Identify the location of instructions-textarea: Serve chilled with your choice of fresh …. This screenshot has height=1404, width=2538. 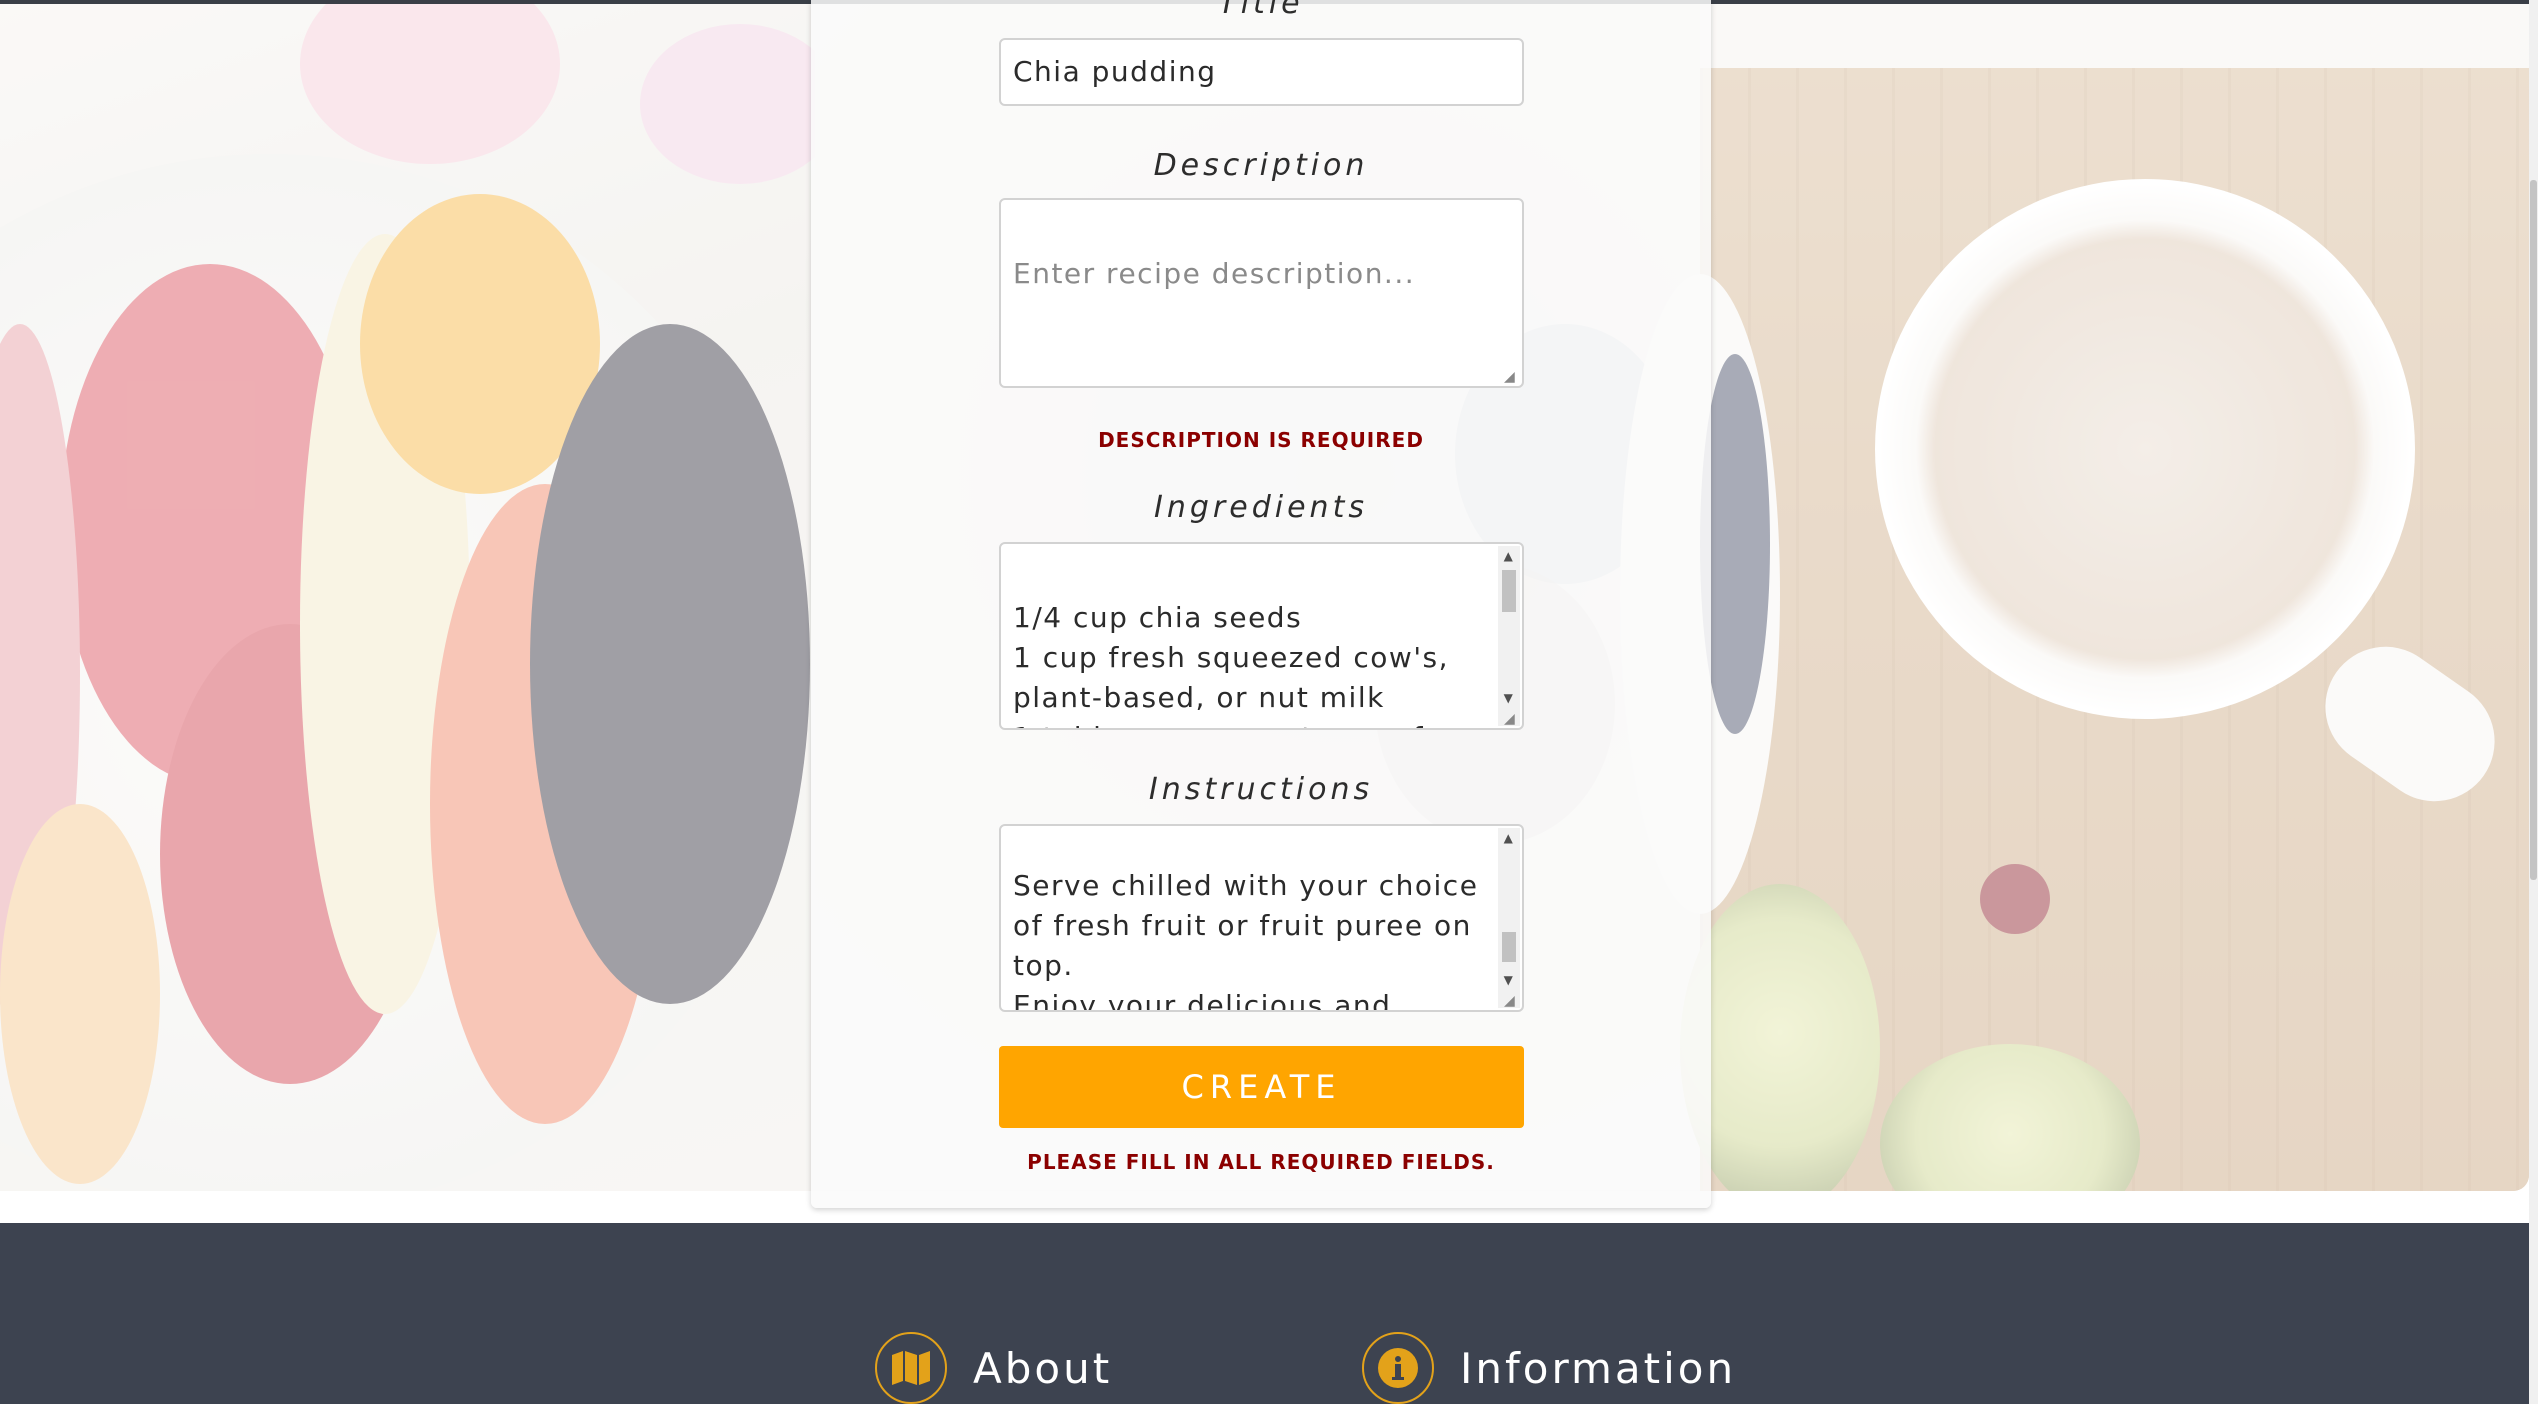
(1261, 918).